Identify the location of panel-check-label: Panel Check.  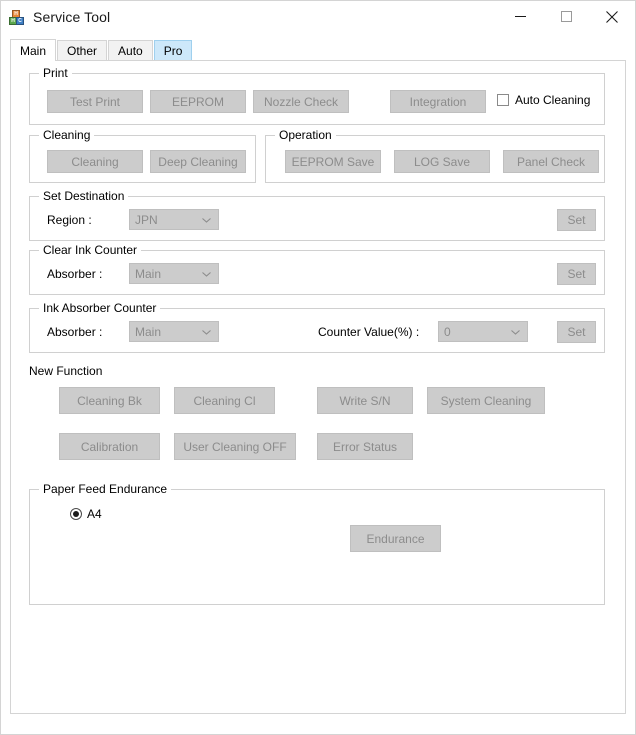
(551, 161).